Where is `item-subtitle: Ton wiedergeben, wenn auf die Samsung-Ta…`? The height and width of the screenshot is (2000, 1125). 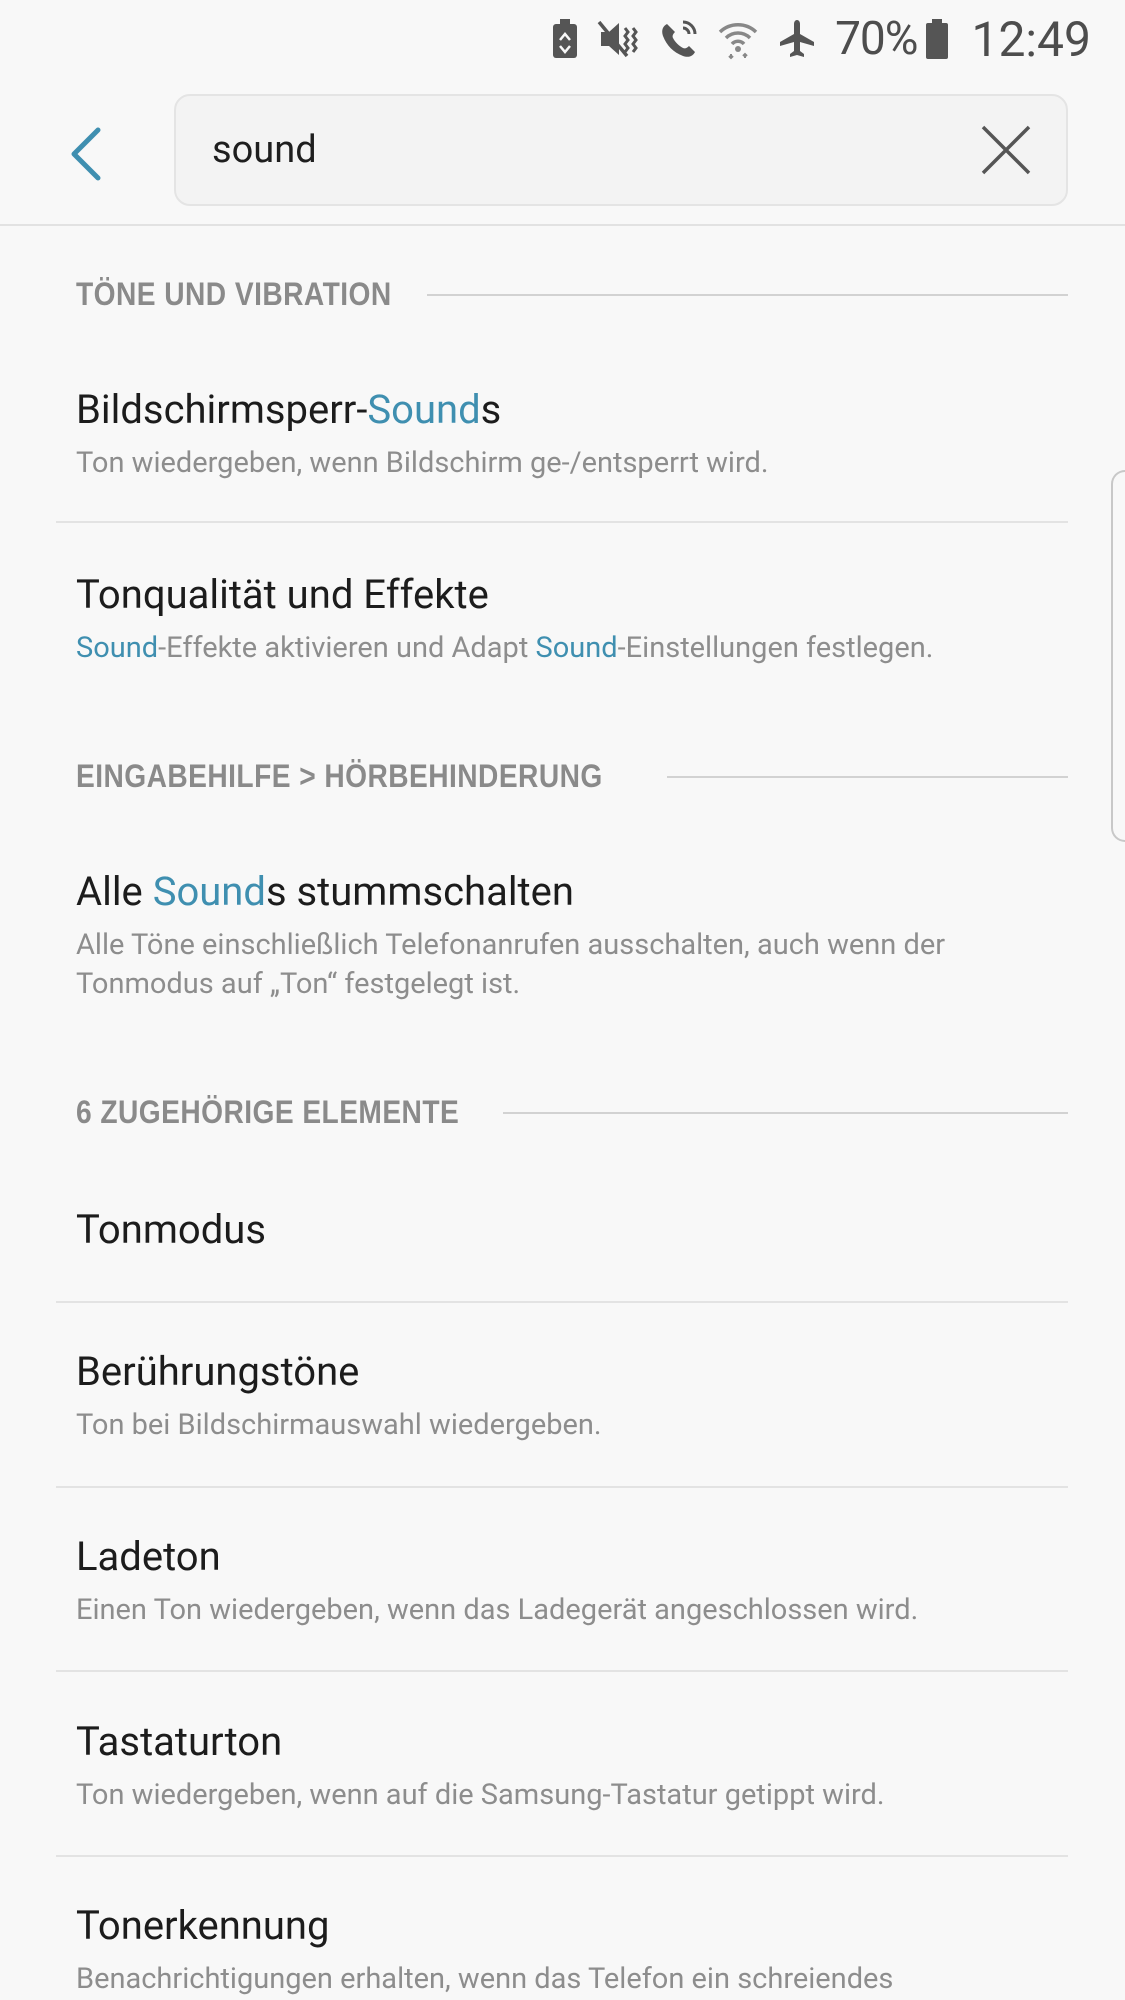 item-subtitle: Ton wiedergeben, wenn auf die Samsung-Ta… is located at coordinates (480, 1795).